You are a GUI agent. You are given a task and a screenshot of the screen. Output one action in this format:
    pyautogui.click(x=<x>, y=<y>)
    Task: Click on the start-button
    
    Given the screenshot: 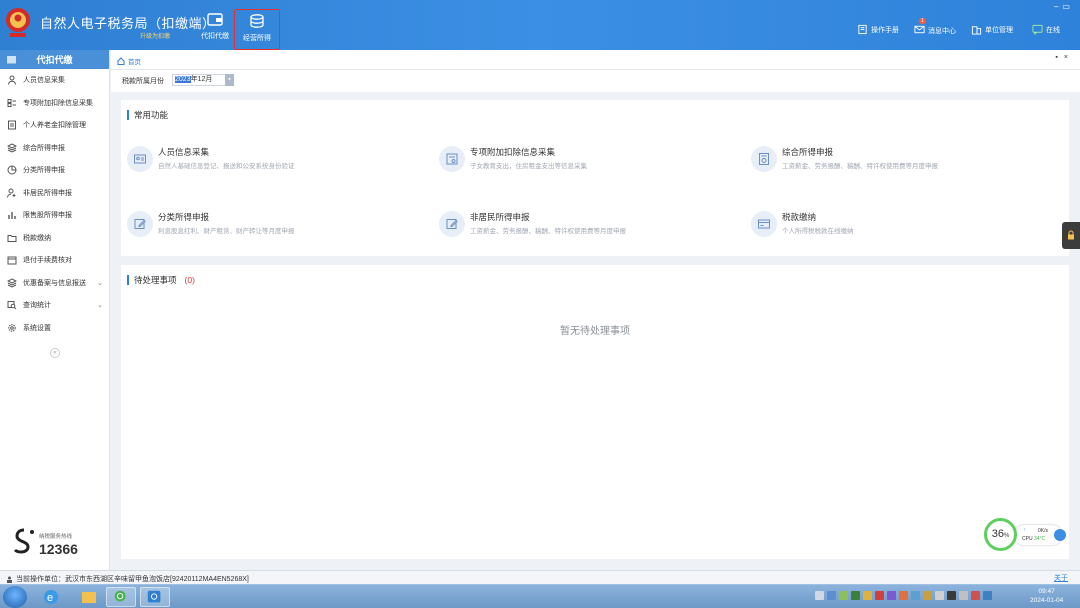 What is the action you would take?
    pyautogui.click(x=15, y=597)
    